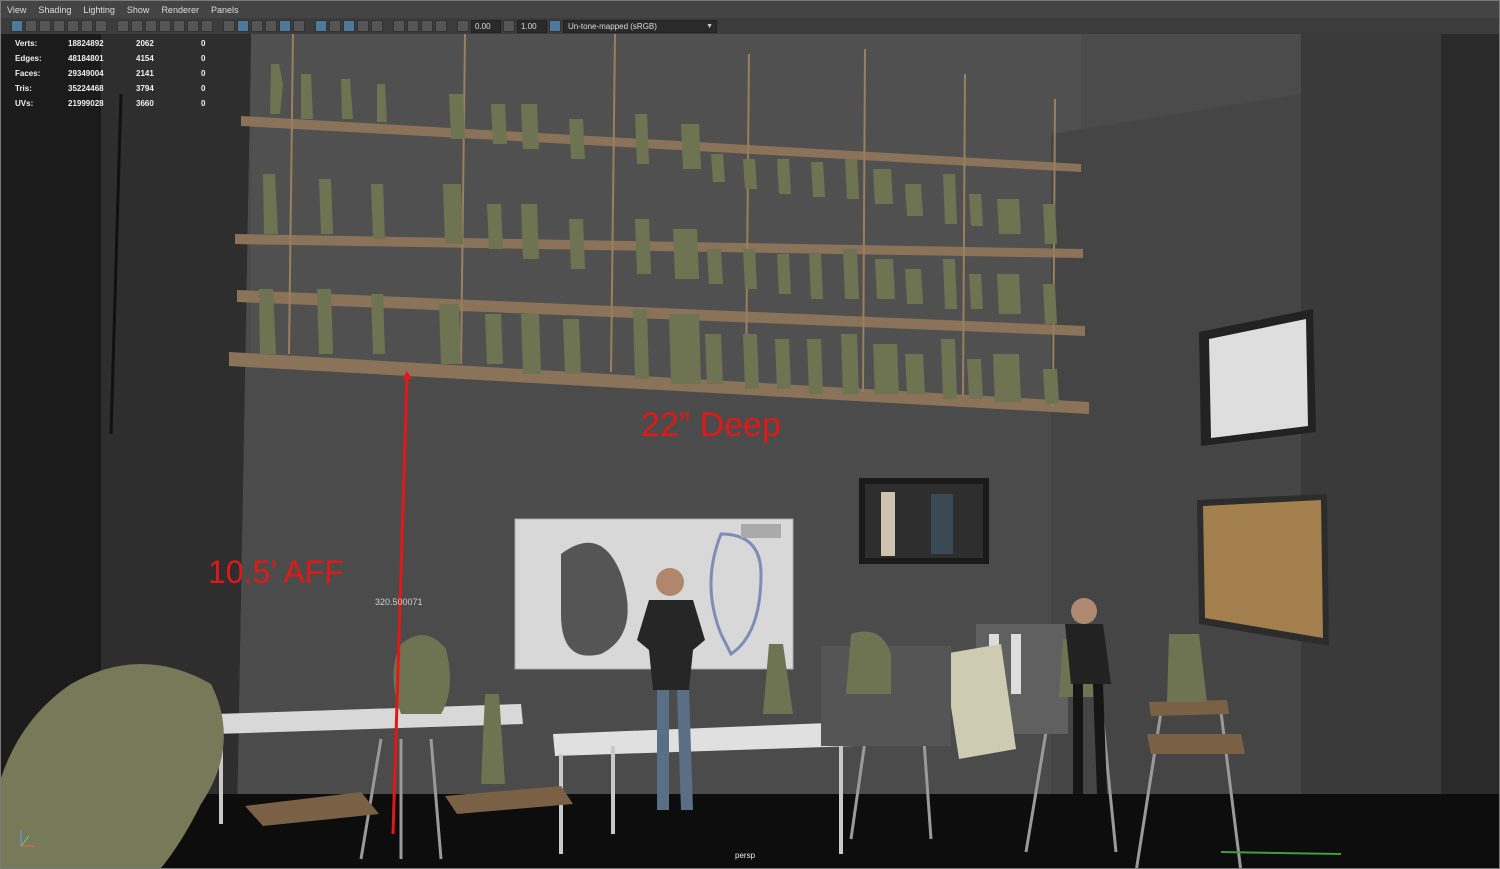  Describe the element at coordinates (427, 26) in the screenshot. I see `xray-active-icon` at that location.